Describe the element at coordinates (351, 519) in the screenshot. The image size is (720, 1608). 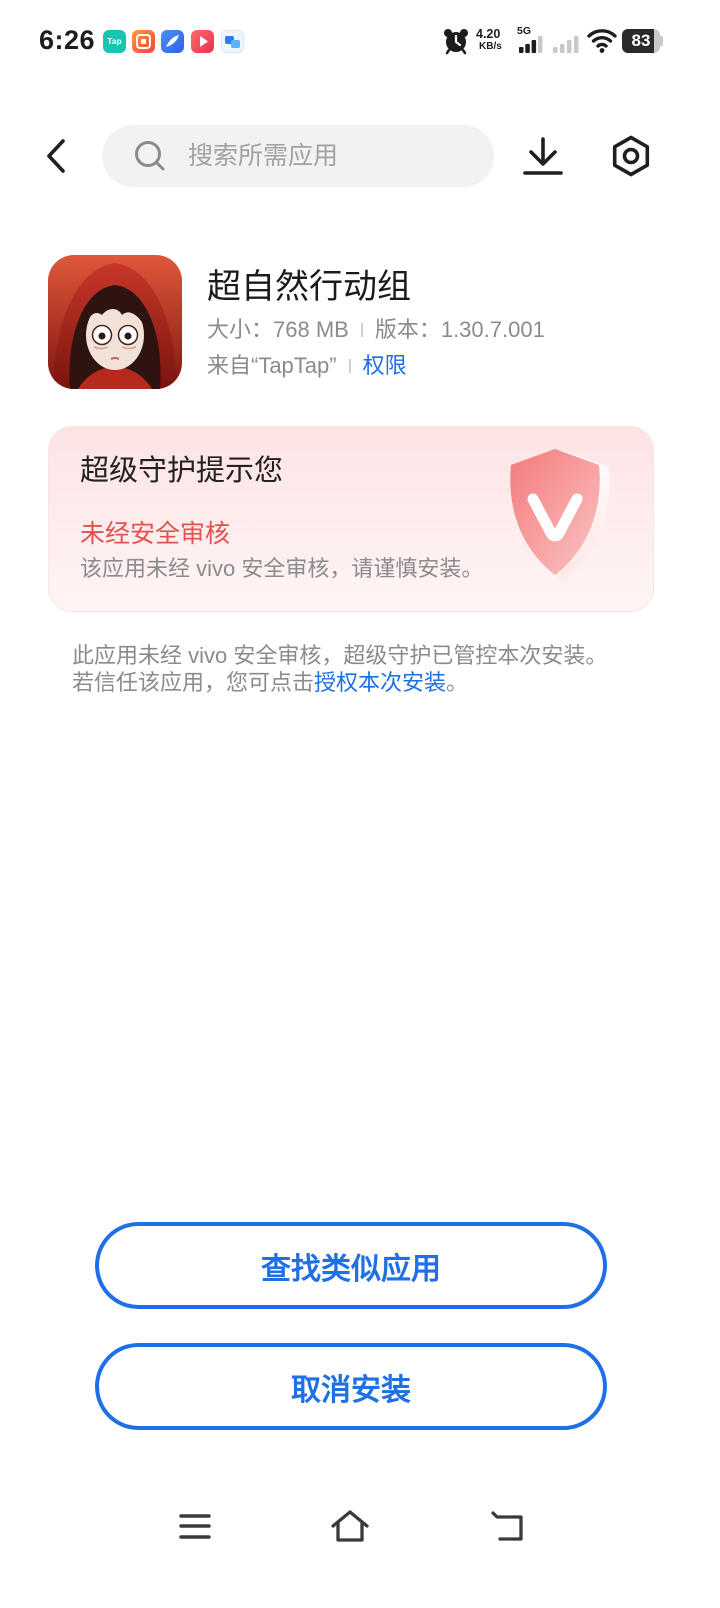
I see `security-warning-card: 超级守护提示您 未经安全审核 该应用未经 vivo 安全审核，请谨慎安装。` at that location.